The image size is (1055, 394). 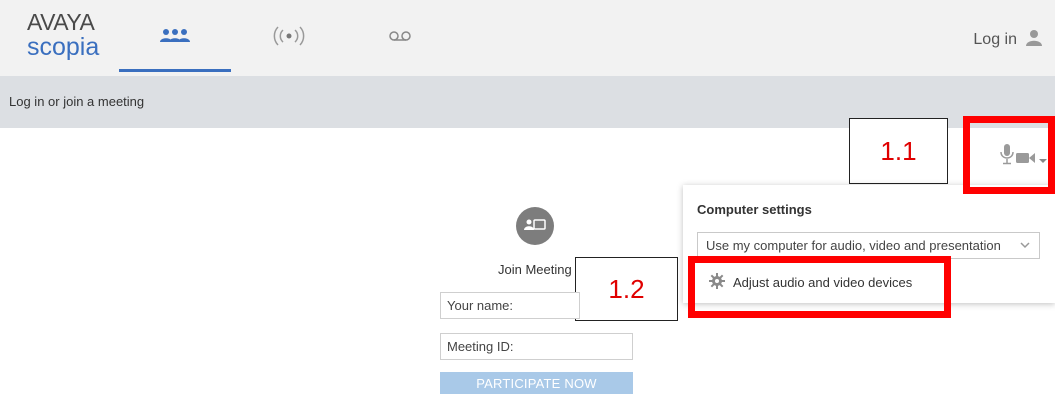 I want to click on annotation-label-1-2-text: 1.2, so click(x=626, y=288).